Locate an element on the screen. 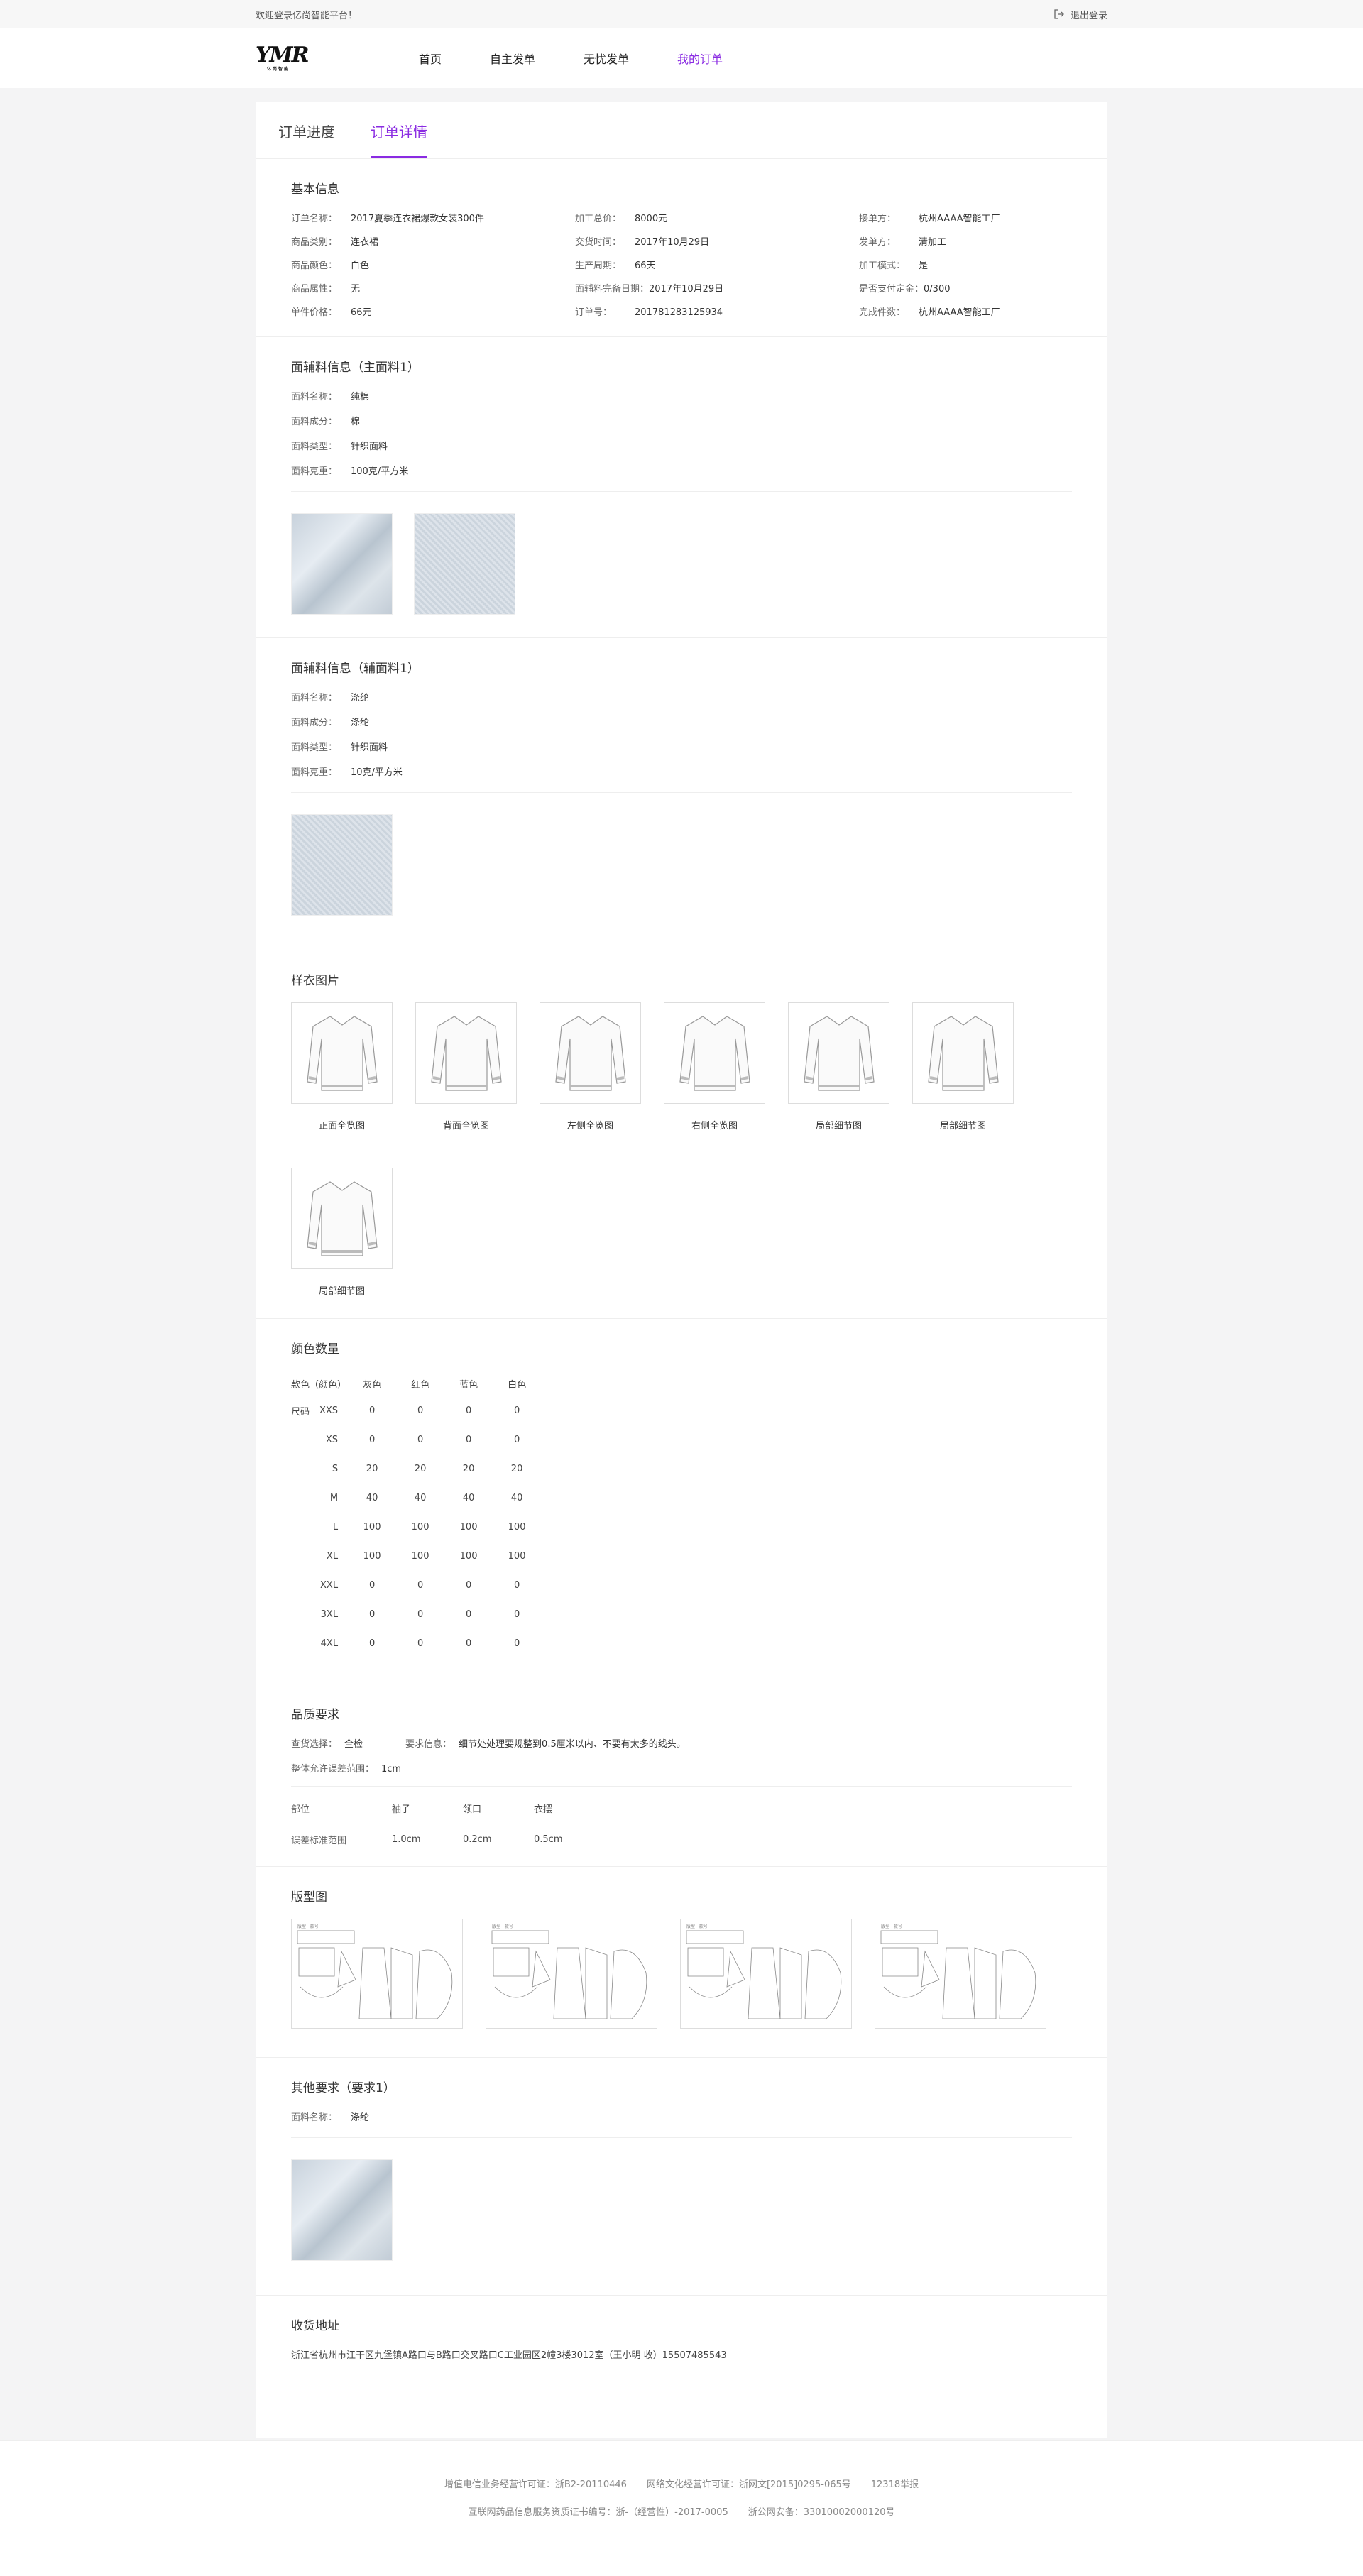 The width and height of the screenshot is (1363, 2576). sample-image-card: 左侧全览图 is located at coordinates (590, 1066).